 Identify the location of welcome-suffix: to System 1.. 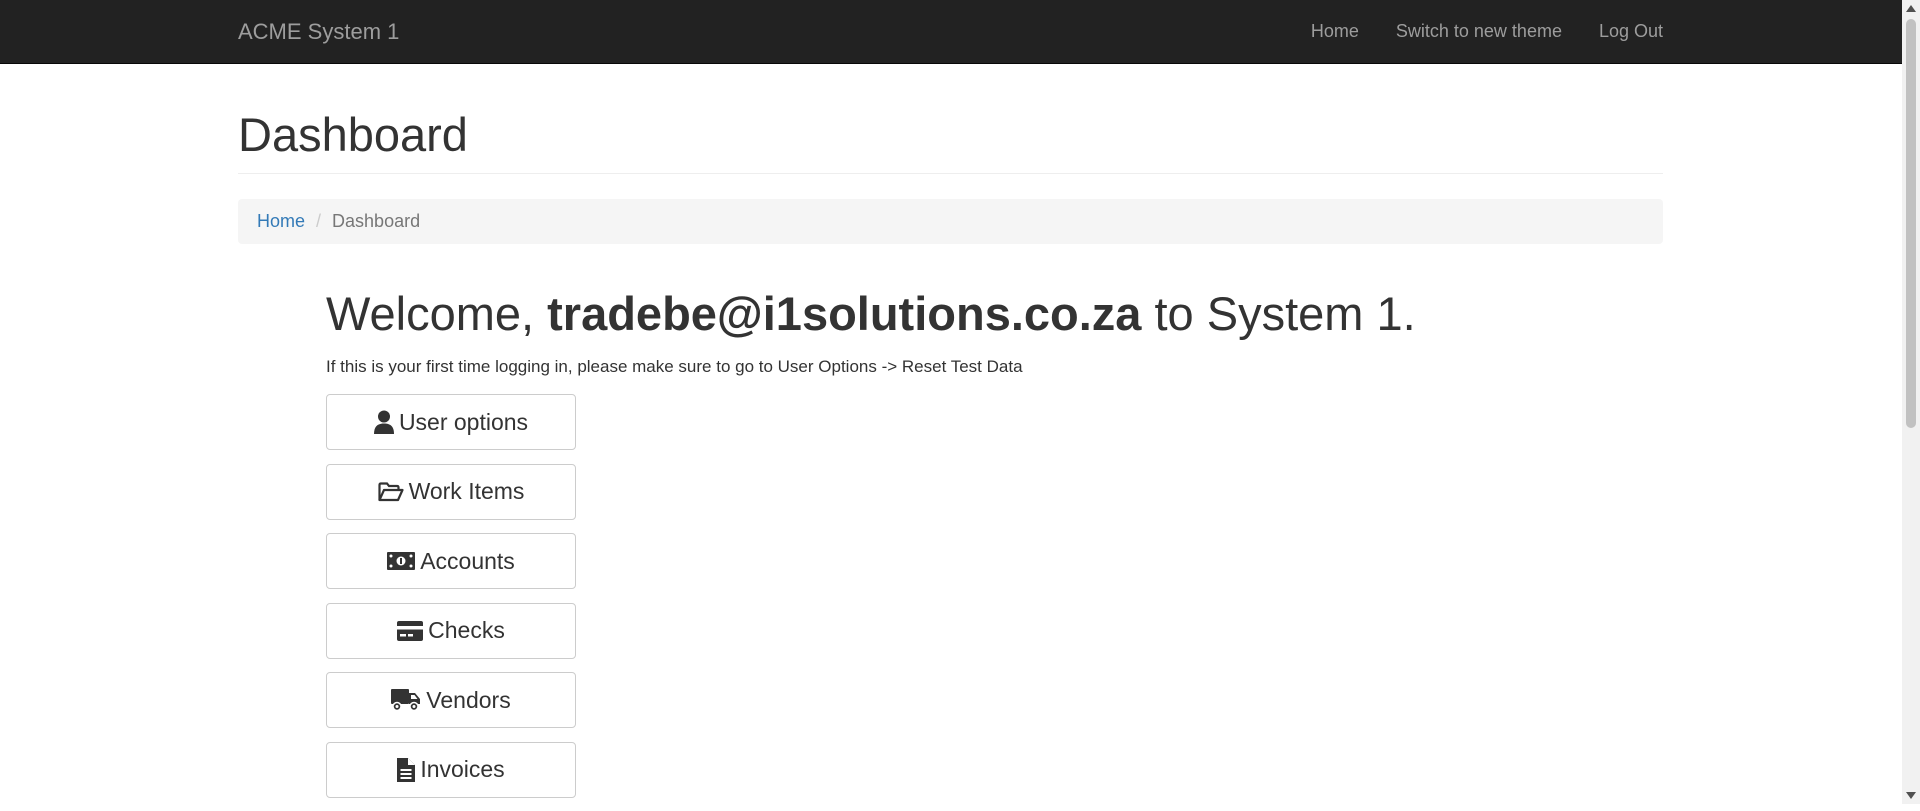
(1278, 313).